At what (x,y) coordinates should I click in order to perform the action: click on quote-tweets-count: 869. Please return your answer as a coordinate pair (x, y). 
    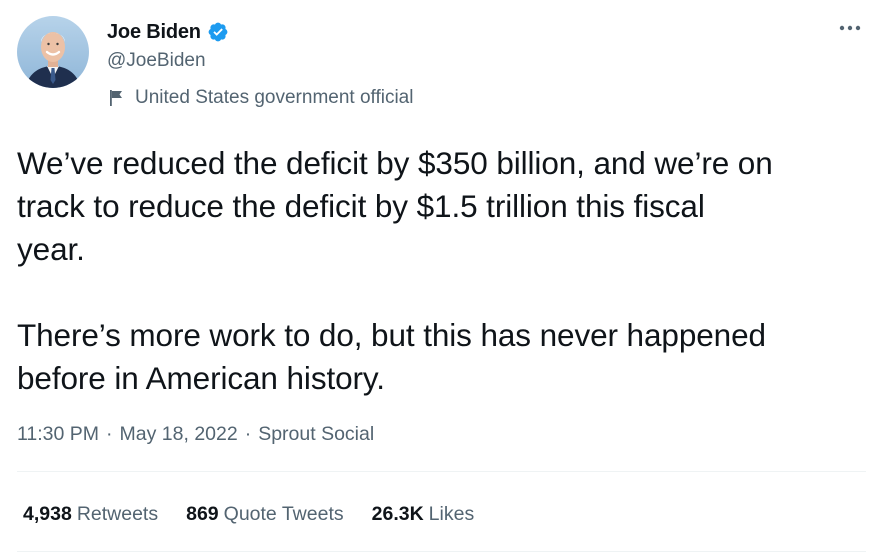
    Looking at the image, I should click on (202, 513).